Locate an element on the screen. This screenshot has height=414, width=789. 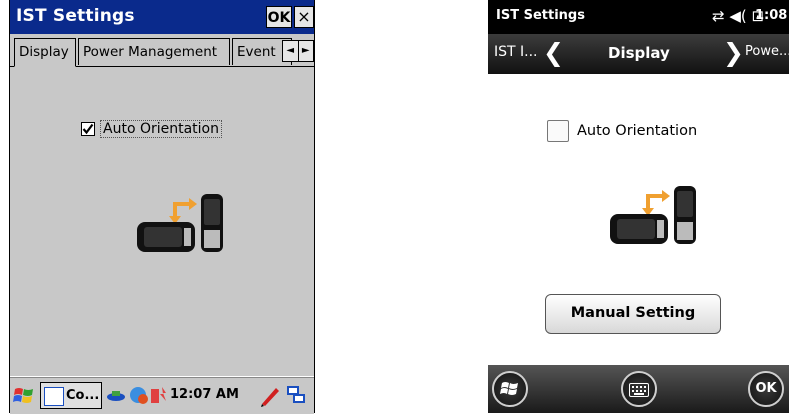
connectivity-icon is located at coordinates (139, 395).